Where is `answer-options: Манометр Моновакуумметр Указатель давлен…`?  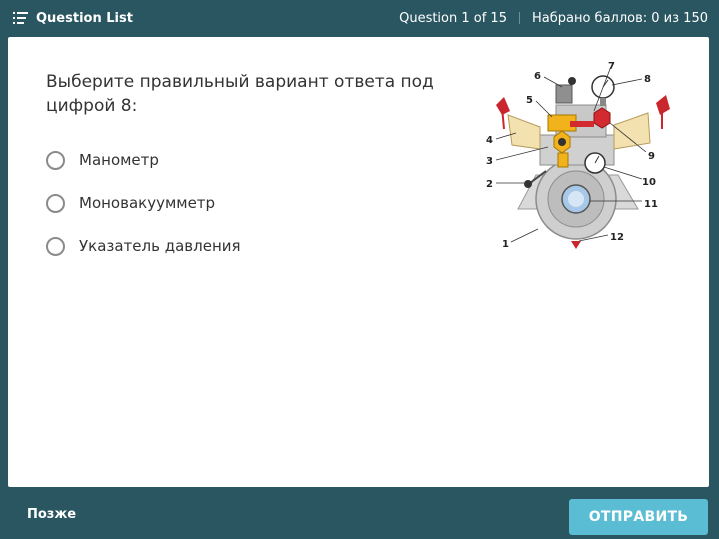
answer-options: Манометр Моновакуумметр Указатель давлен… is located at coordinates (143, 212).